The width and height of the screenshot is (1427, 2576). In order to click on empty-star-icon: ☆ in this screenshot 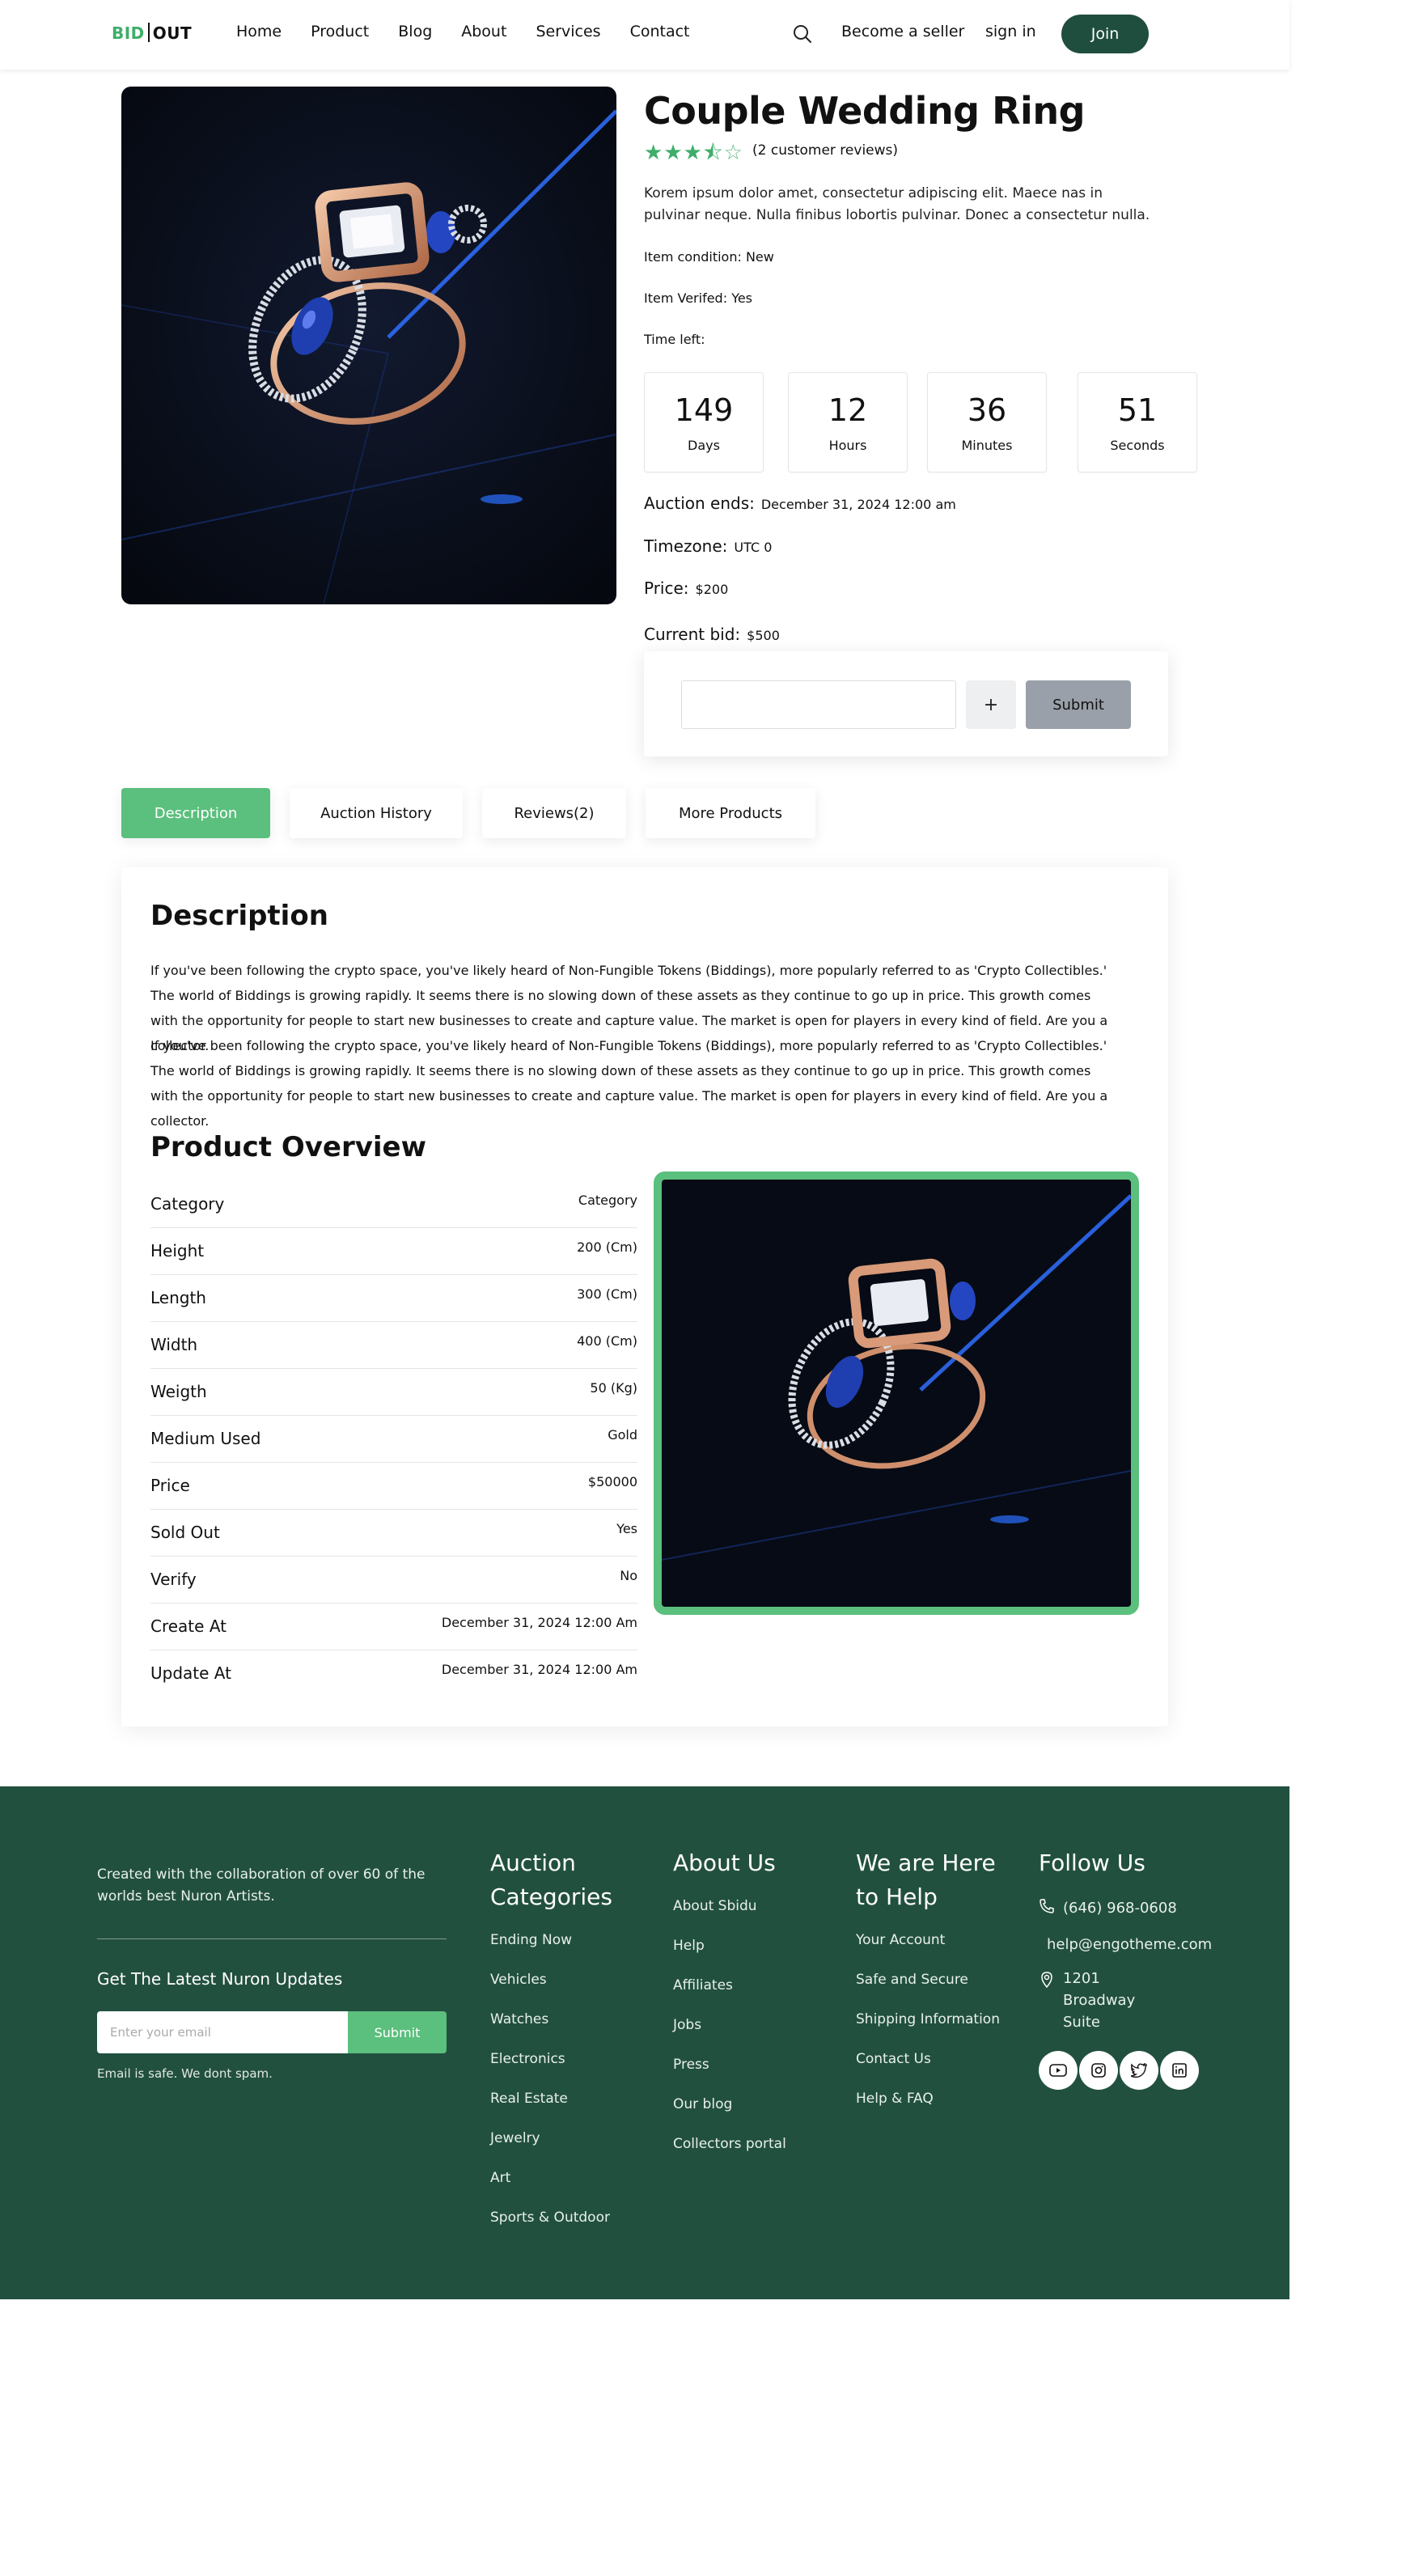, I will do `click(733, 153)`.